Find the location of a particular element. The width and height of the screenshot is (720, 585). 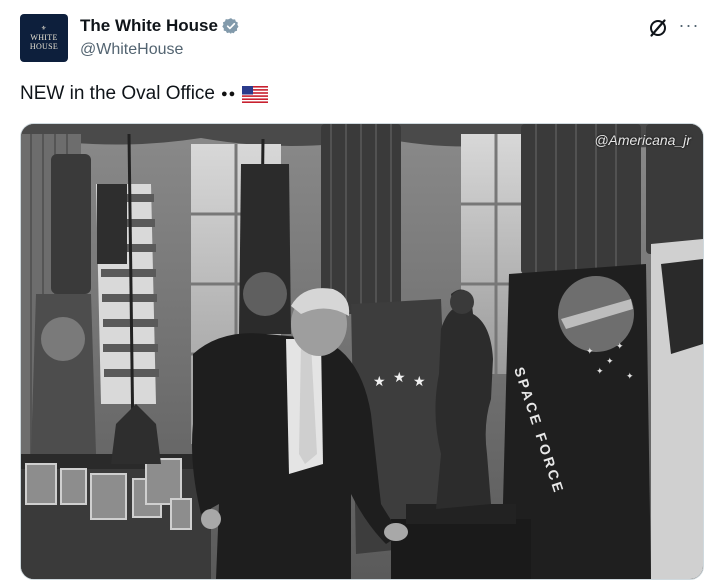

avatar-ornament: ⚜ is located at coordinates (44, 28).